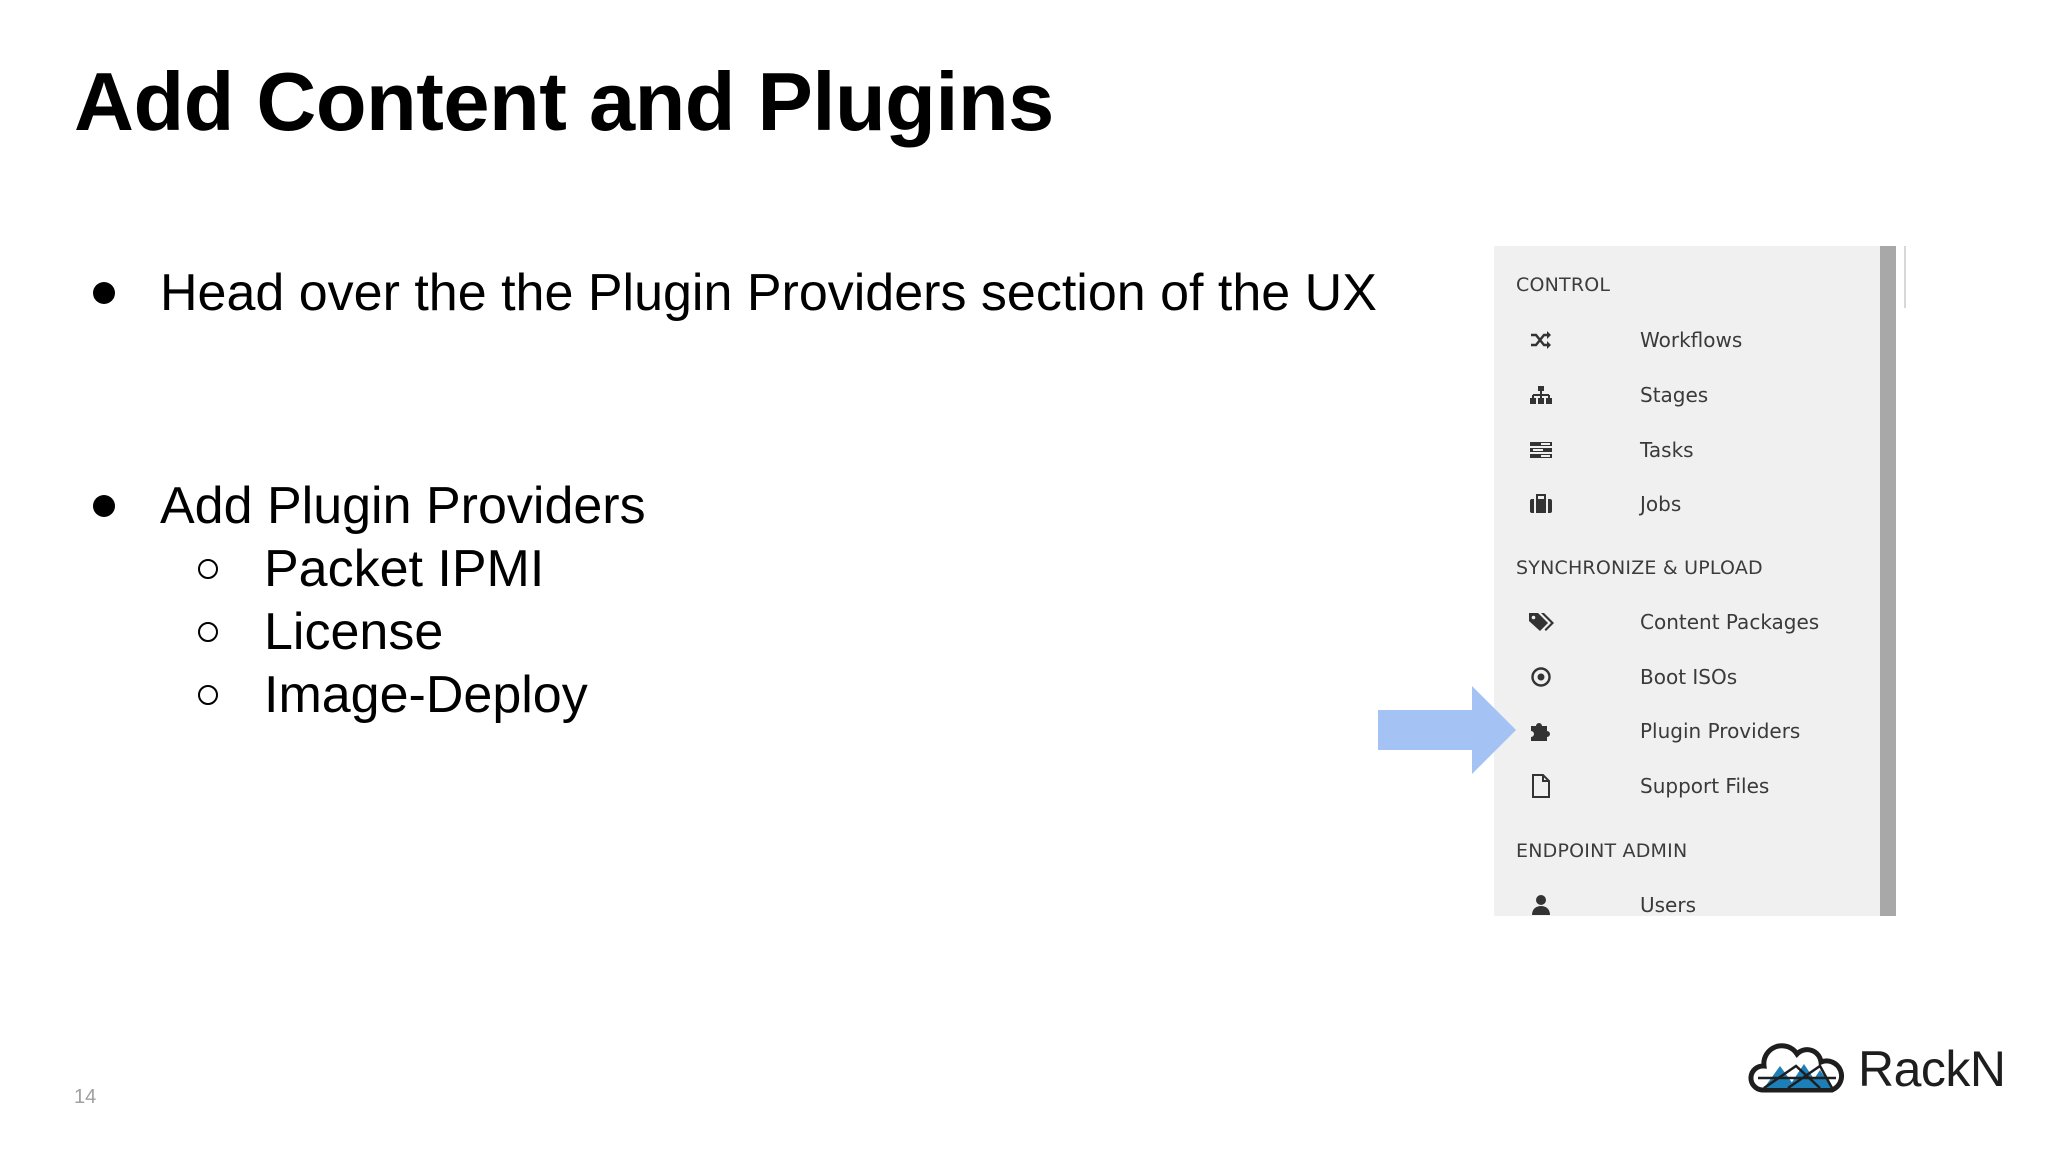 The height and width of the screenshot is (1152, 2048). Describe the element at coordinates (1639, 568) in the screenshot. I see `sidebar-section-sync-upload: SYNCHRONIZE & UPLOAD` at that location.